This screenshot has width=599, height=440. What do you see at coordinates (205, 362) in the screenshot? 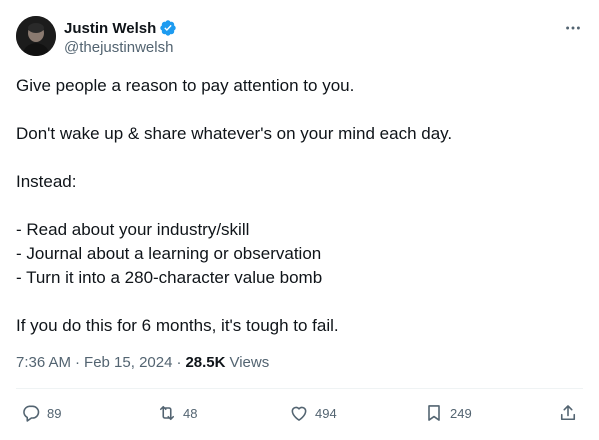
I see `views-count: 28.5K` at bounding box center [205, 362].